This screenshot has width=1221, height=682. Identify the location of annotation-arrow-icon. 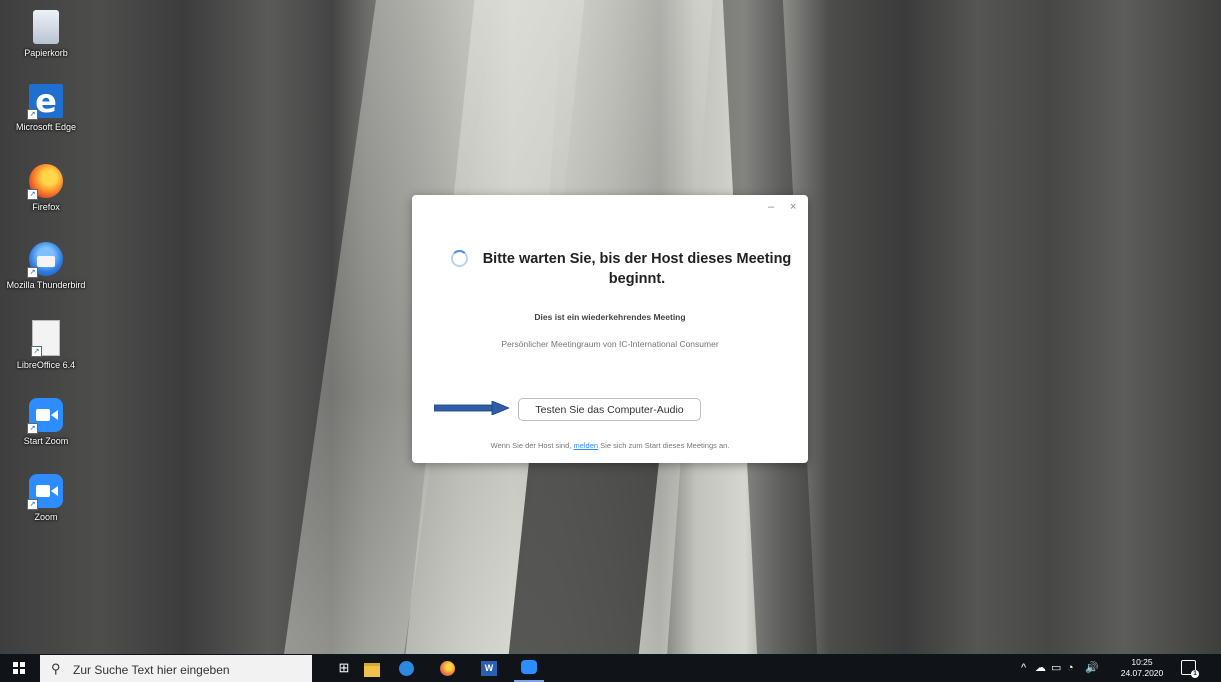
(471, 408).